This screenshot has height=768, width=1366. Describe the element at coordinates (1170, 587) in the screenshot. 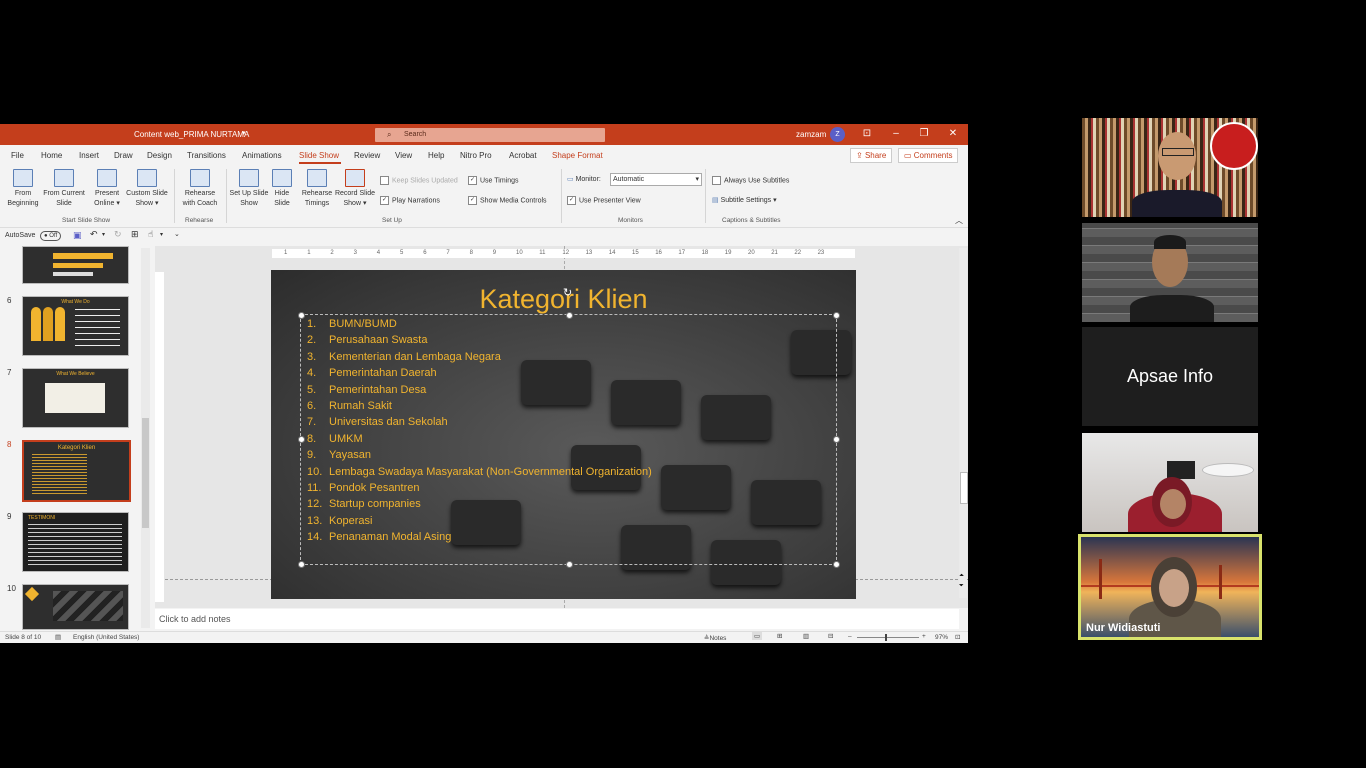

I see `video-tile-active-speaker: Nur Widiastuti` at that location.